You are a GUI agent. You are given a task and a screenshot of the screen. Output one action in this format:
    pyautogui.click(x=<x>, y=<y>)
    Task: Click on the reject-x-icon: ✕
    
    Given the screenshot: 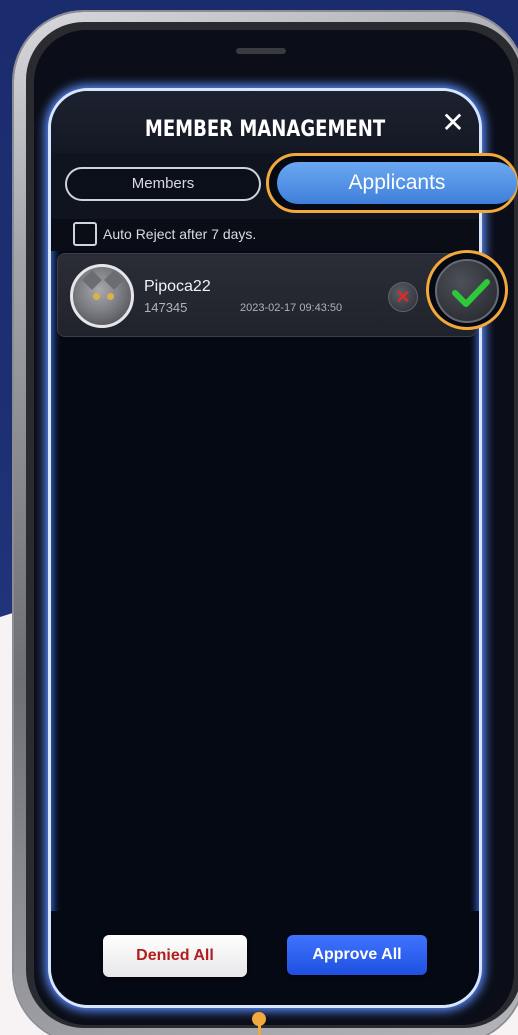 What is the action you would take?
    pyautogui.click(x=403, y=297)
    